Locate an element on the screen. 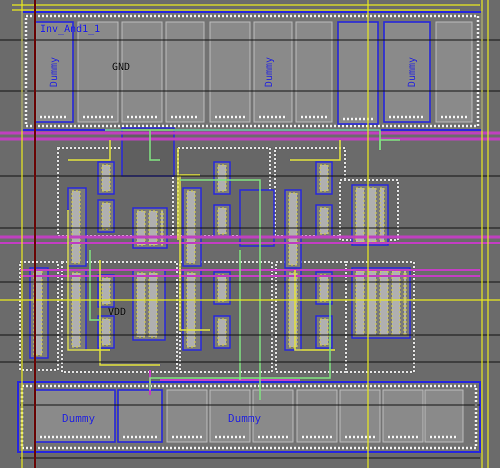  net-label: VDD is located at coordinates (117, 312).